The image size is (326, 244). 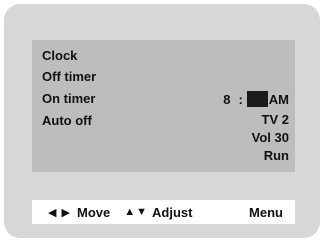 What do you see at coordinates (276, 155) in the screenshot?
I see `on-timer-mode: Run` at bounding box center [276, 155].